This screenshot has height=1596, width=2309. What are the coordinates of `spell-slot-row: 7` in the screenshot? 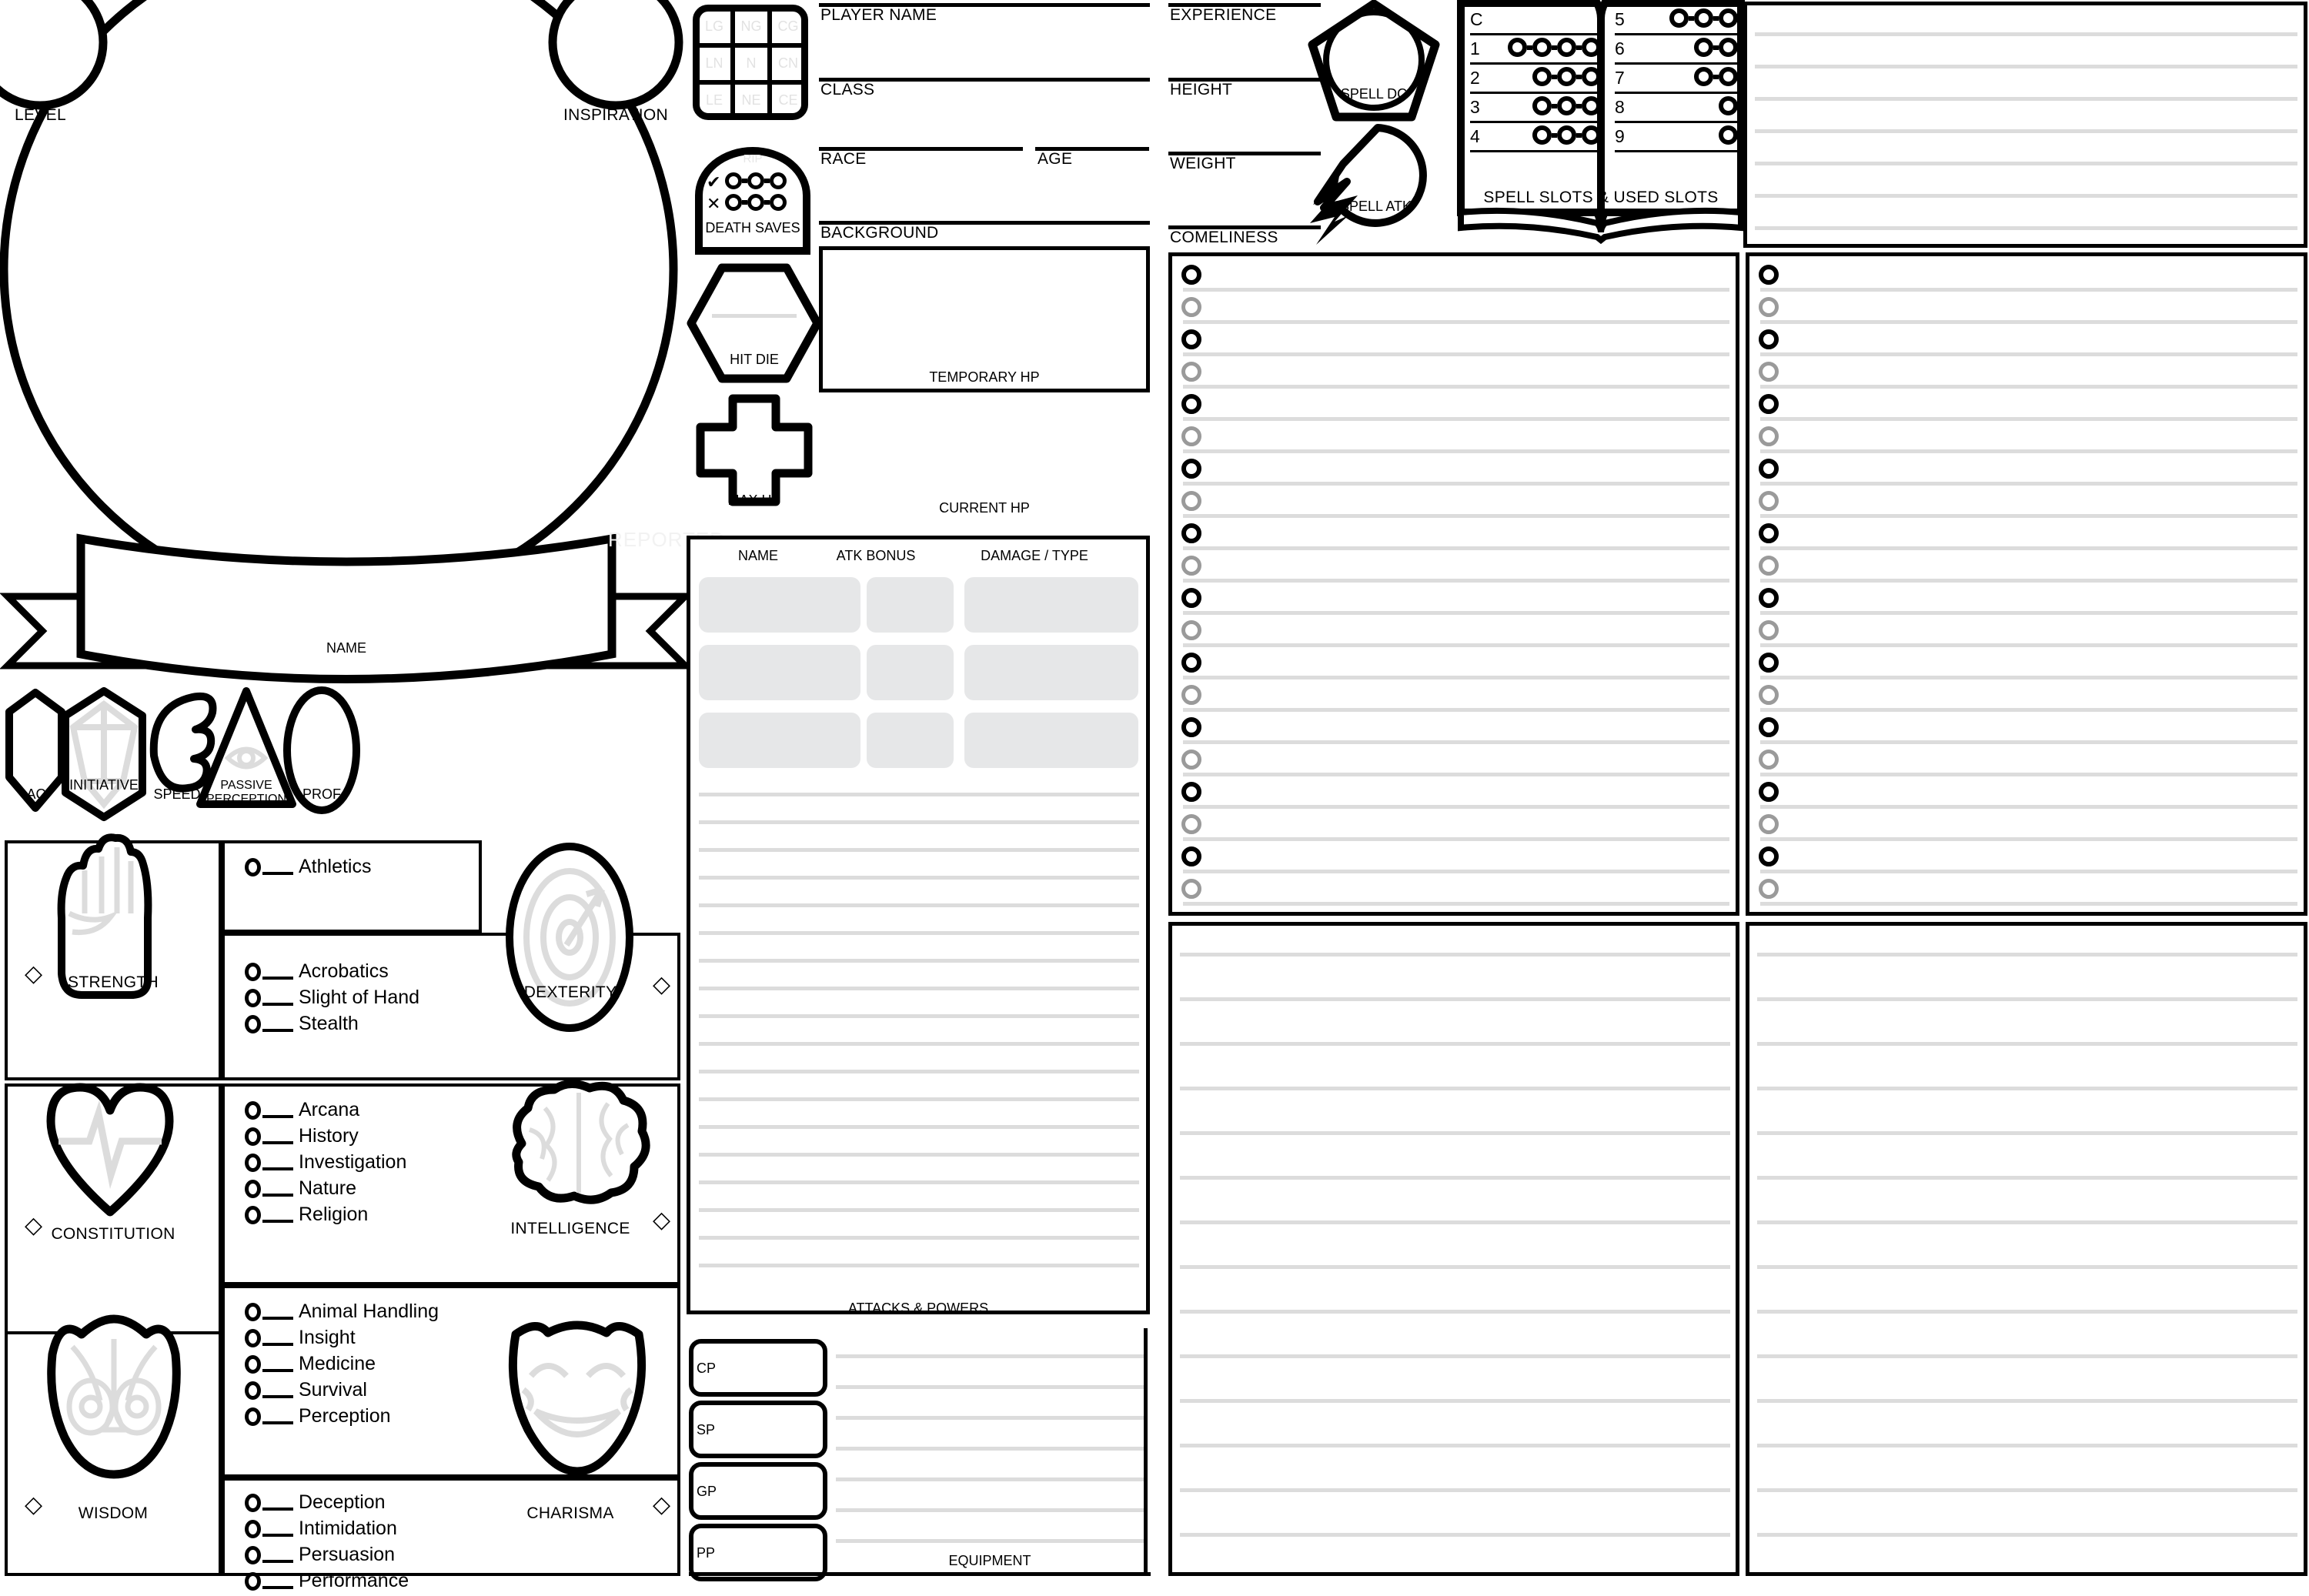 It's located at (1677, 80).